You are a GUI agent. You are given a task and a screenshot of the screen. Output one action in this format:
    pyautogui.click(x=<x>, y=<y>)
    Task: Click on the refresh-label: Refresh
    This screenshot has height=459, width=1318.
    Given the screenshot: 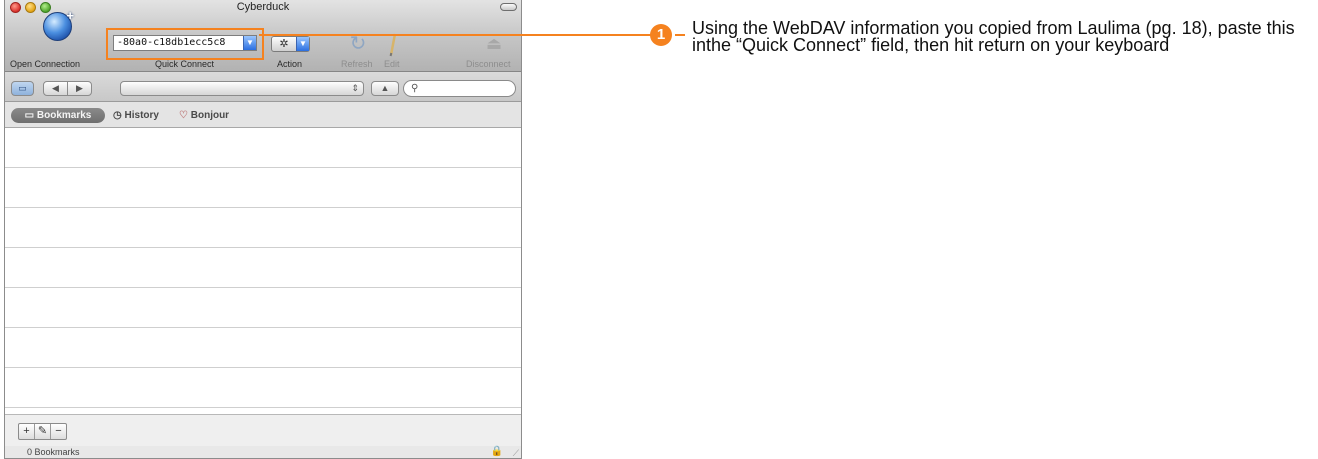 What is the action you would take?
    pyautogui.click(x=357, y=64)
    